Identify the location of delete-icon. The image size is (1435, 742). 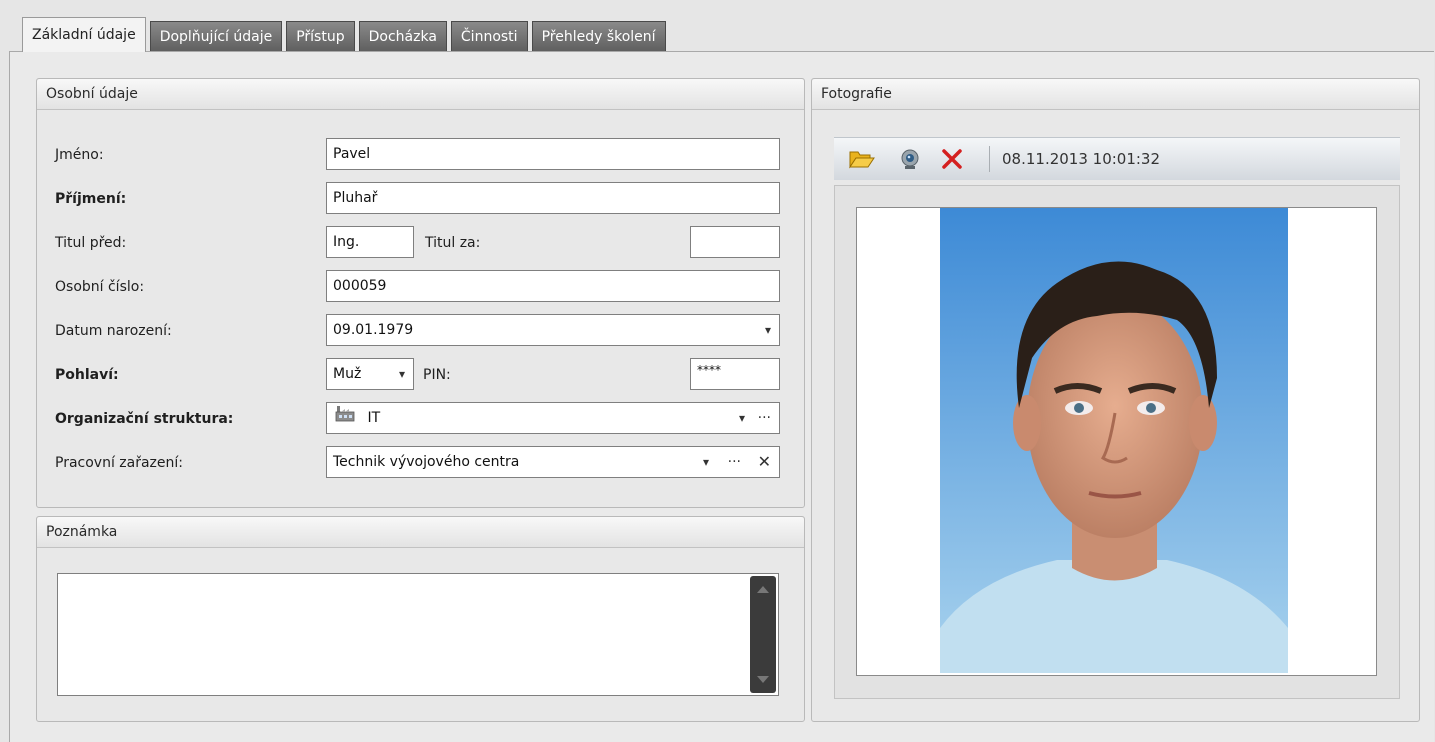
(952, 161).